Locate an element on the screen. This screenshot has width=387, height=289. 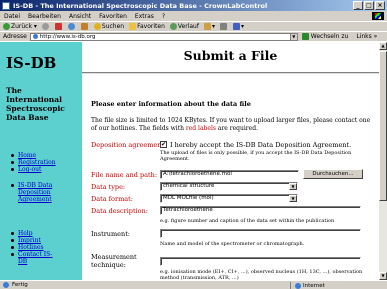
nav-agreement-link-2: Deposition is located at coordinates (34, 192).